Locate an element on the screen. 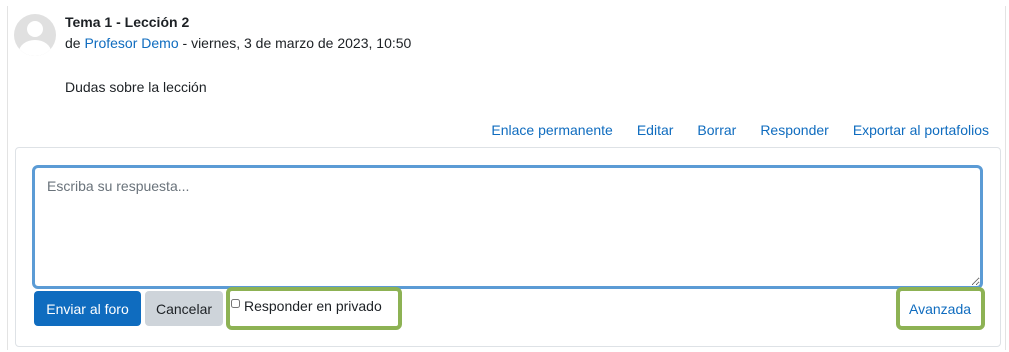 The image size is (1009, 352). delete-link: Borrar is located at coordinates (716, 130).